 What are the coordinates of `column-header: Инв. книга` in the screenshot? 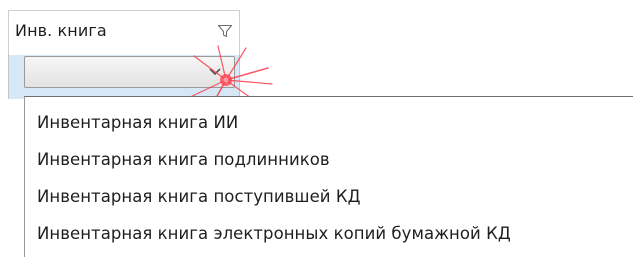 It's located at (124, 33).